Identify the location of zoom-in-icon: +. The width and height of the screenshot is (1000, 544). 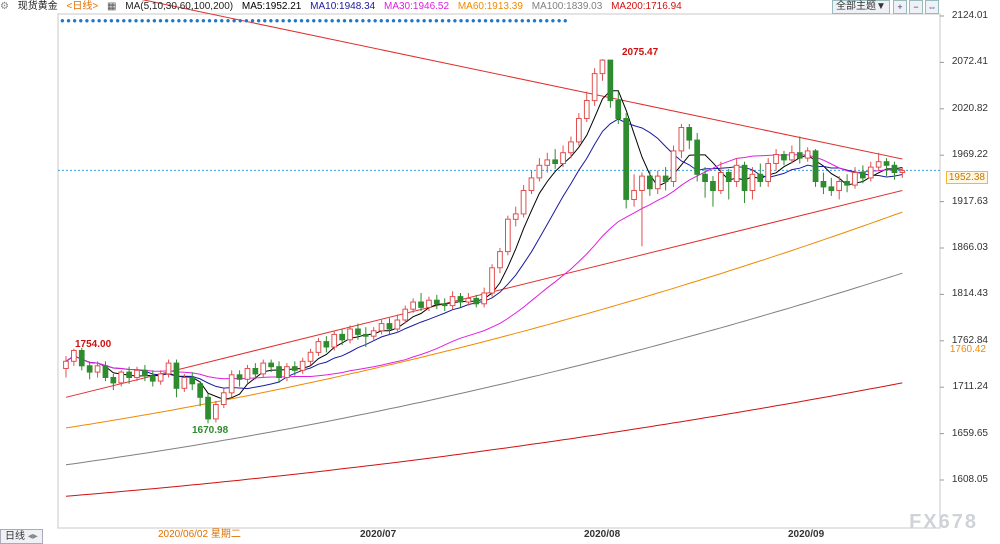
(900, 7).